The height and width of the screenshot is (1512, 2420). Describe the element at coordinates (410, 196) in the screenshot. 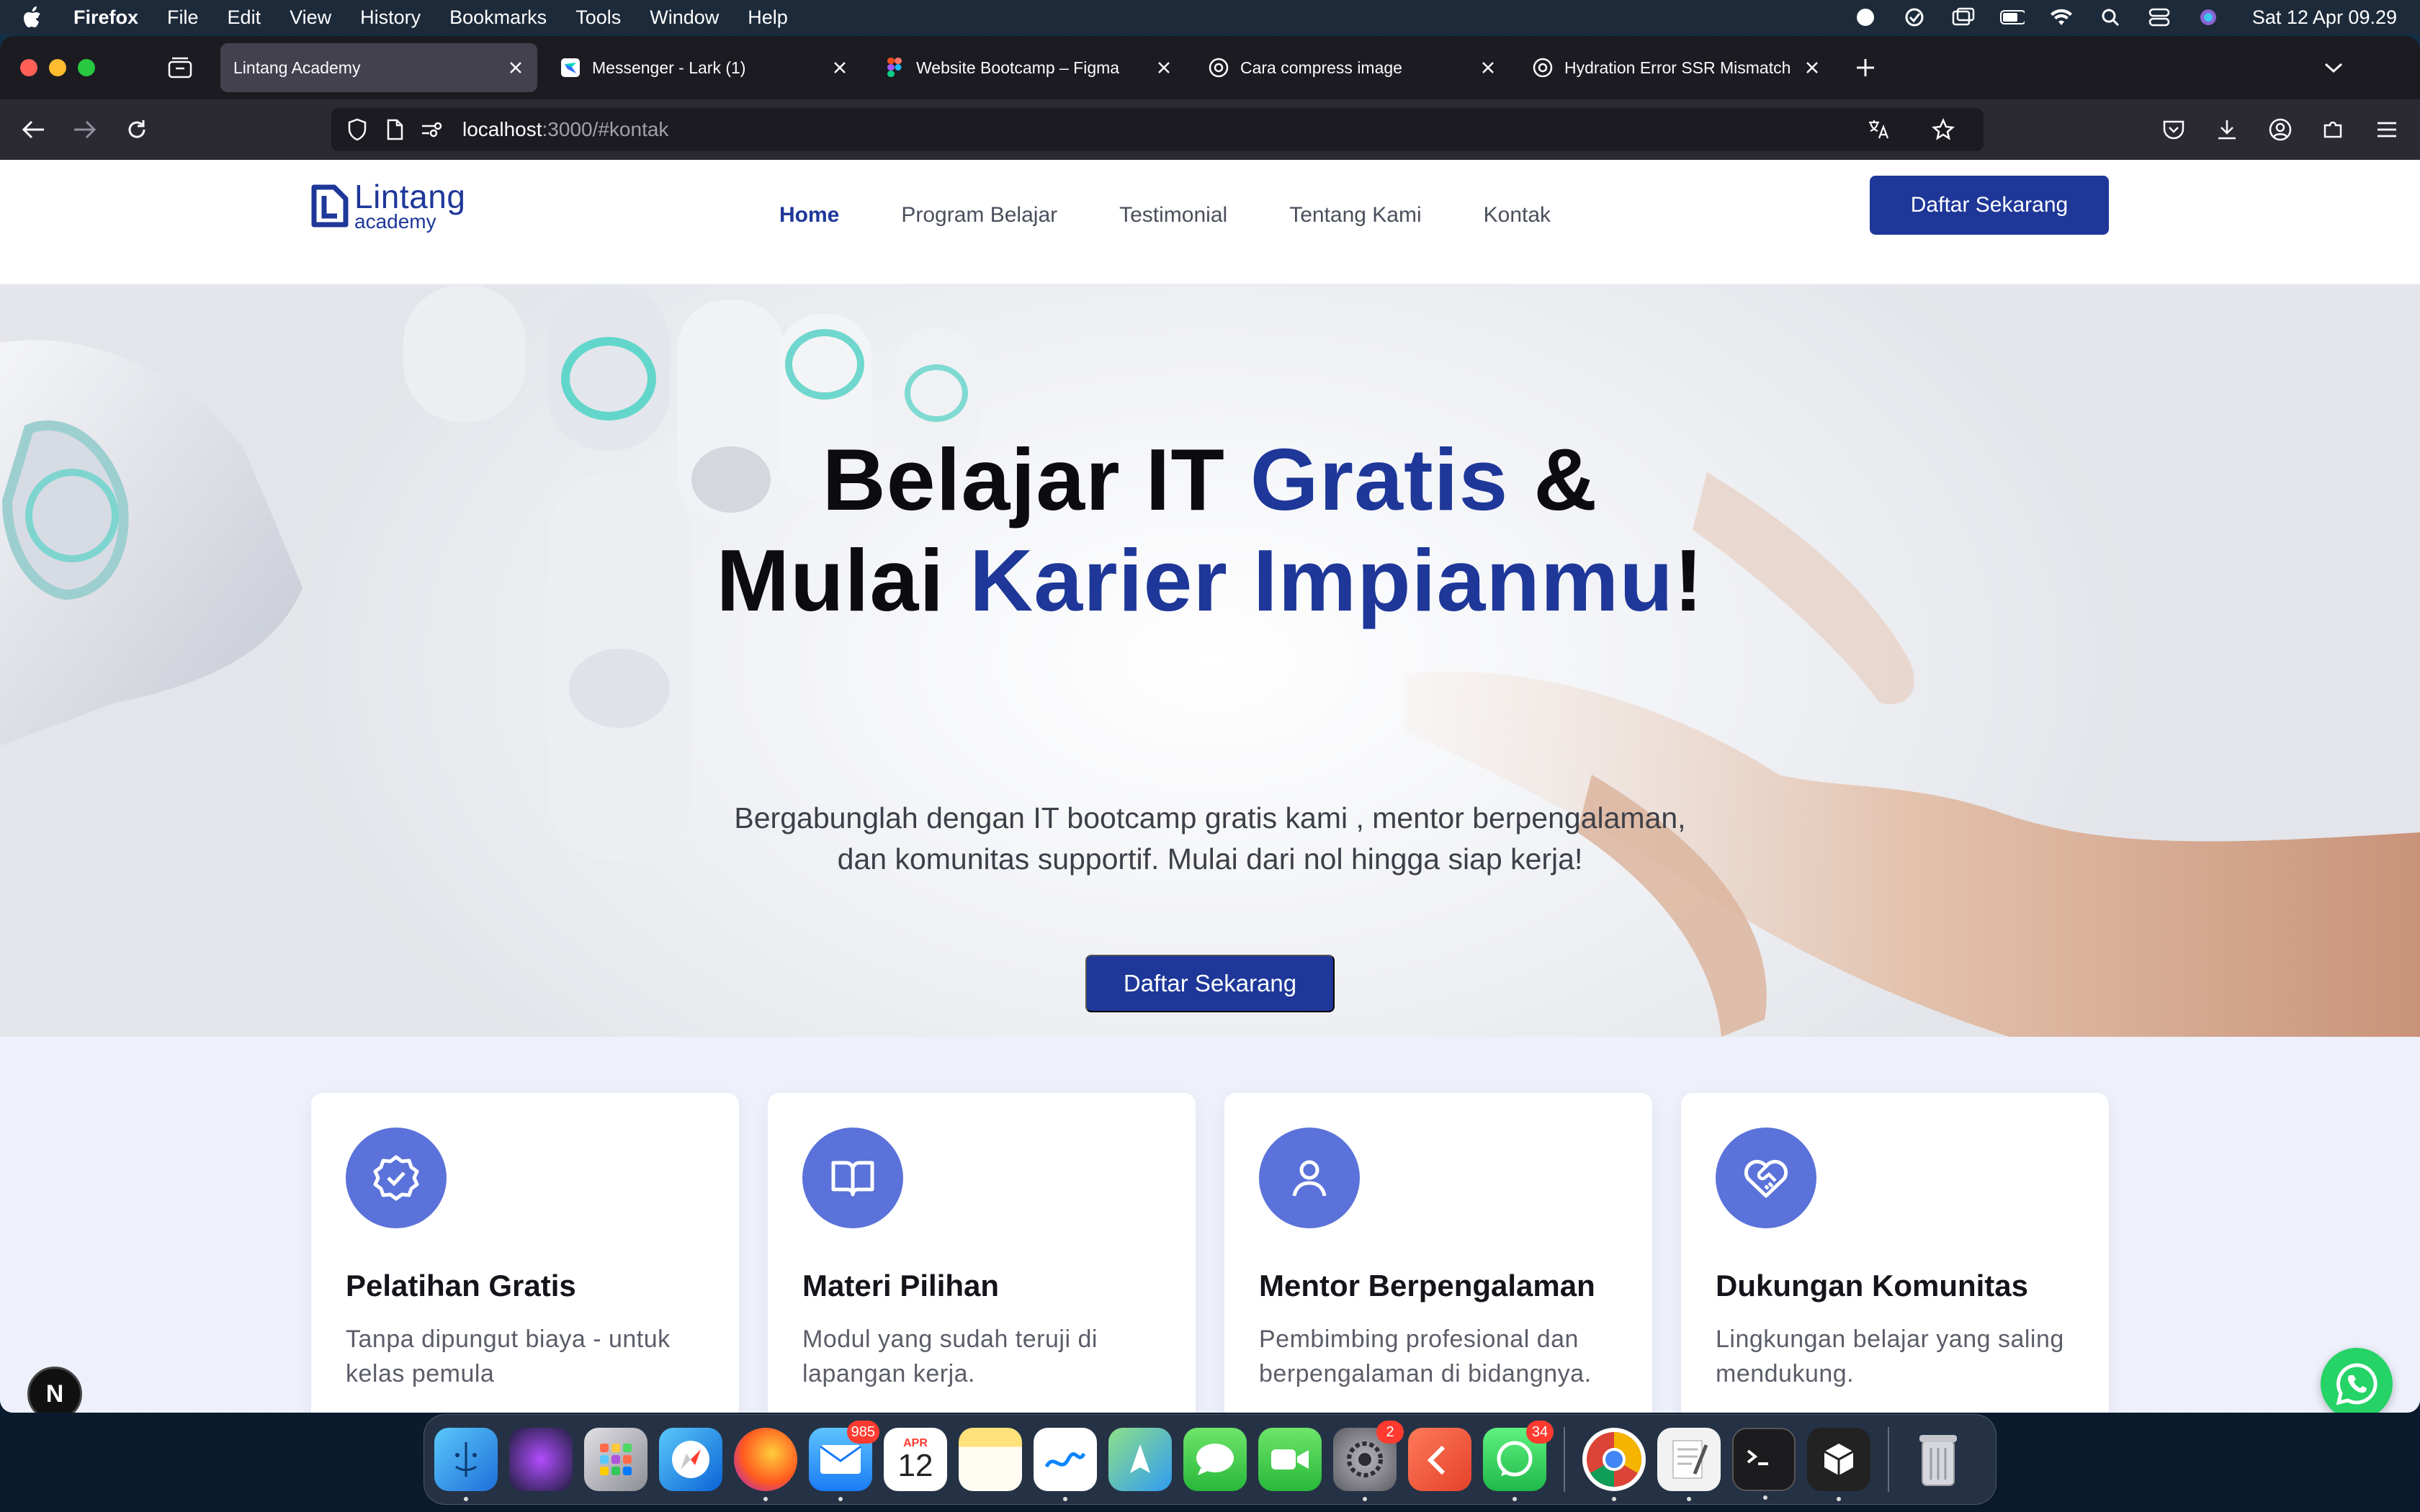

I see `logo-word: Lintang` at that location.